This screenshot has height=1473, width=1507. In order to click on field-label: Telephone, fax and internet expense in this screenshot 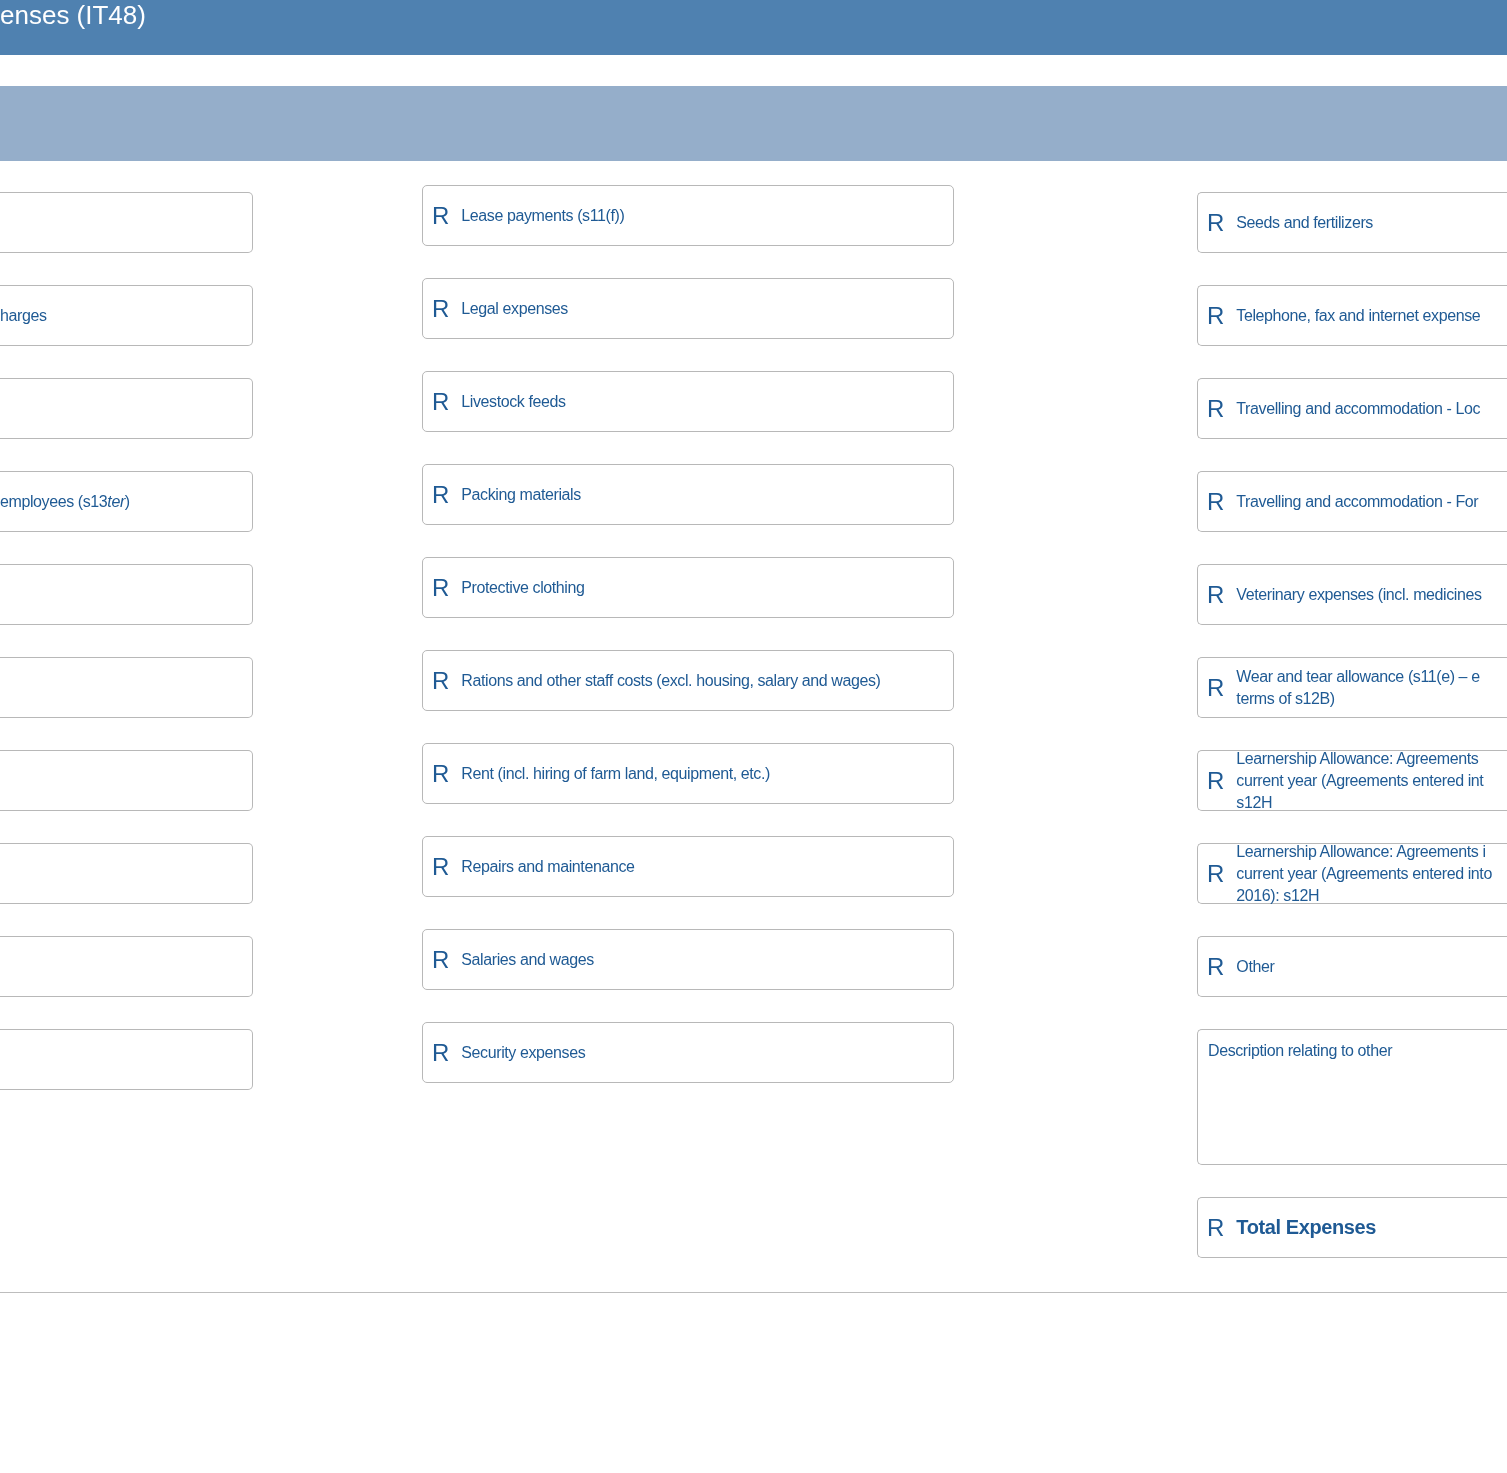, I will do `click(1358, 315)`.